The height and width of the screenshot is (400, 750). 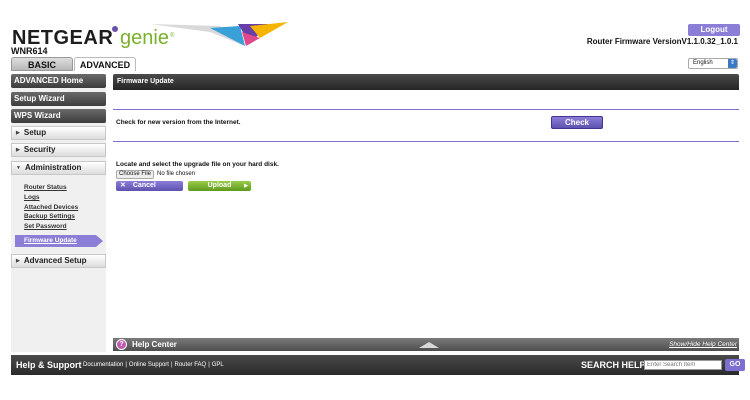 I want to click on help-question-icon: ?, so click(x=121, y=344).